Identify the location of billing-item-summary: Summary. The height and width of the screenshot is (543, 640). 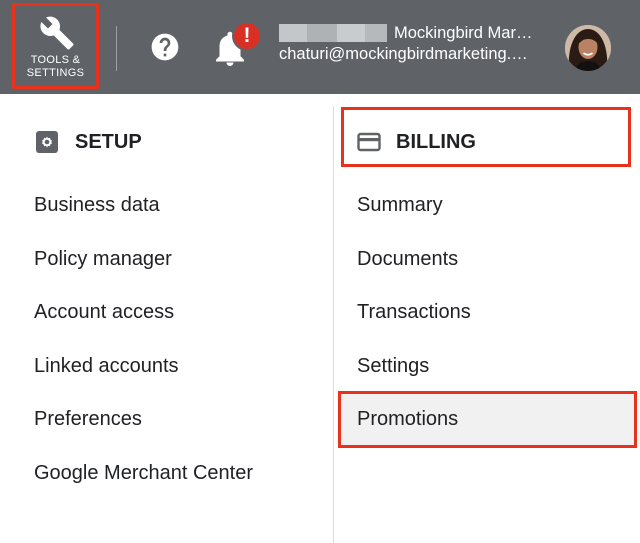
(400, 205).